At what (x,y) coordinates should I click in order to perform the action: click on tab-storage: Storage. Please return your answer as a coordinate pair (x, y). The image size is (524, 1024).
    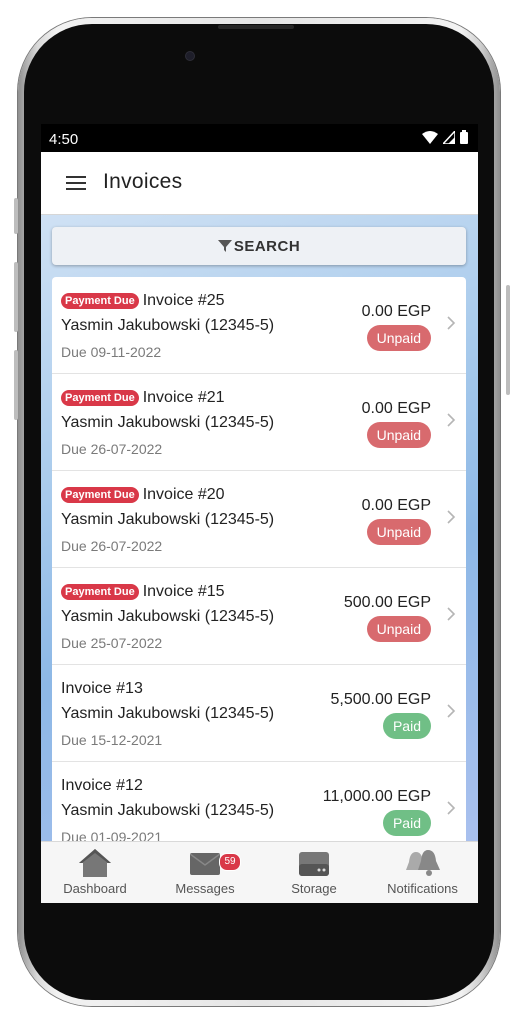
    Looking at the image, I should click on (314, 872).